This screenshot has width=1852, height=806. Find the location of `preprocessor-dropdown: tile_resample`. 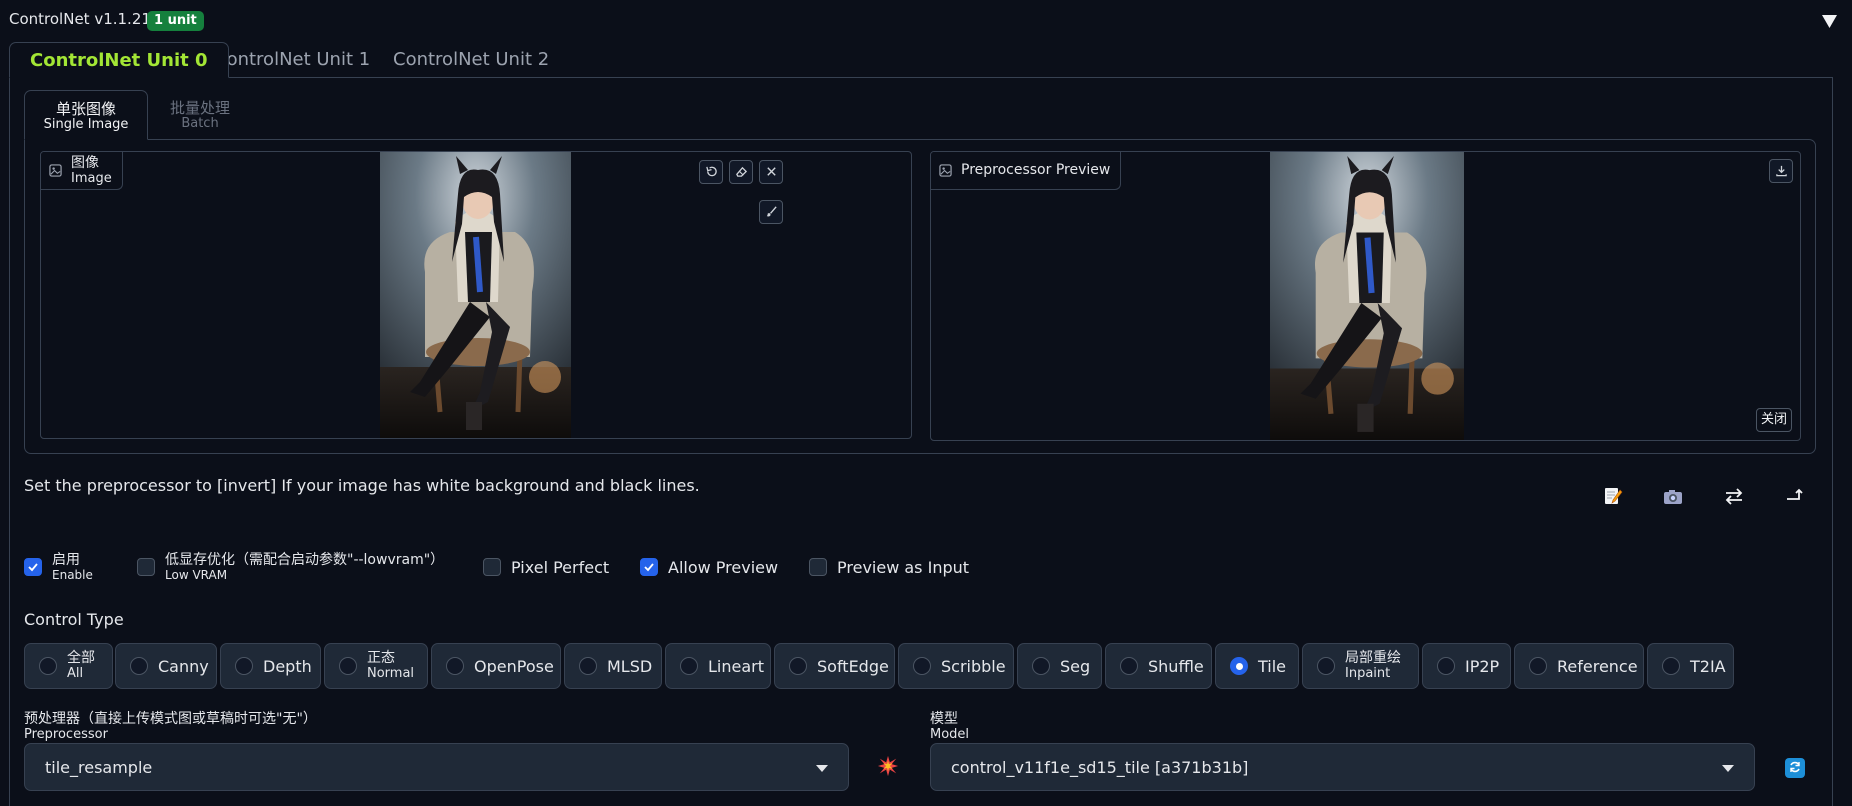

preprocessor-dropdown: tile_resample is located at coordinates (436, 767).